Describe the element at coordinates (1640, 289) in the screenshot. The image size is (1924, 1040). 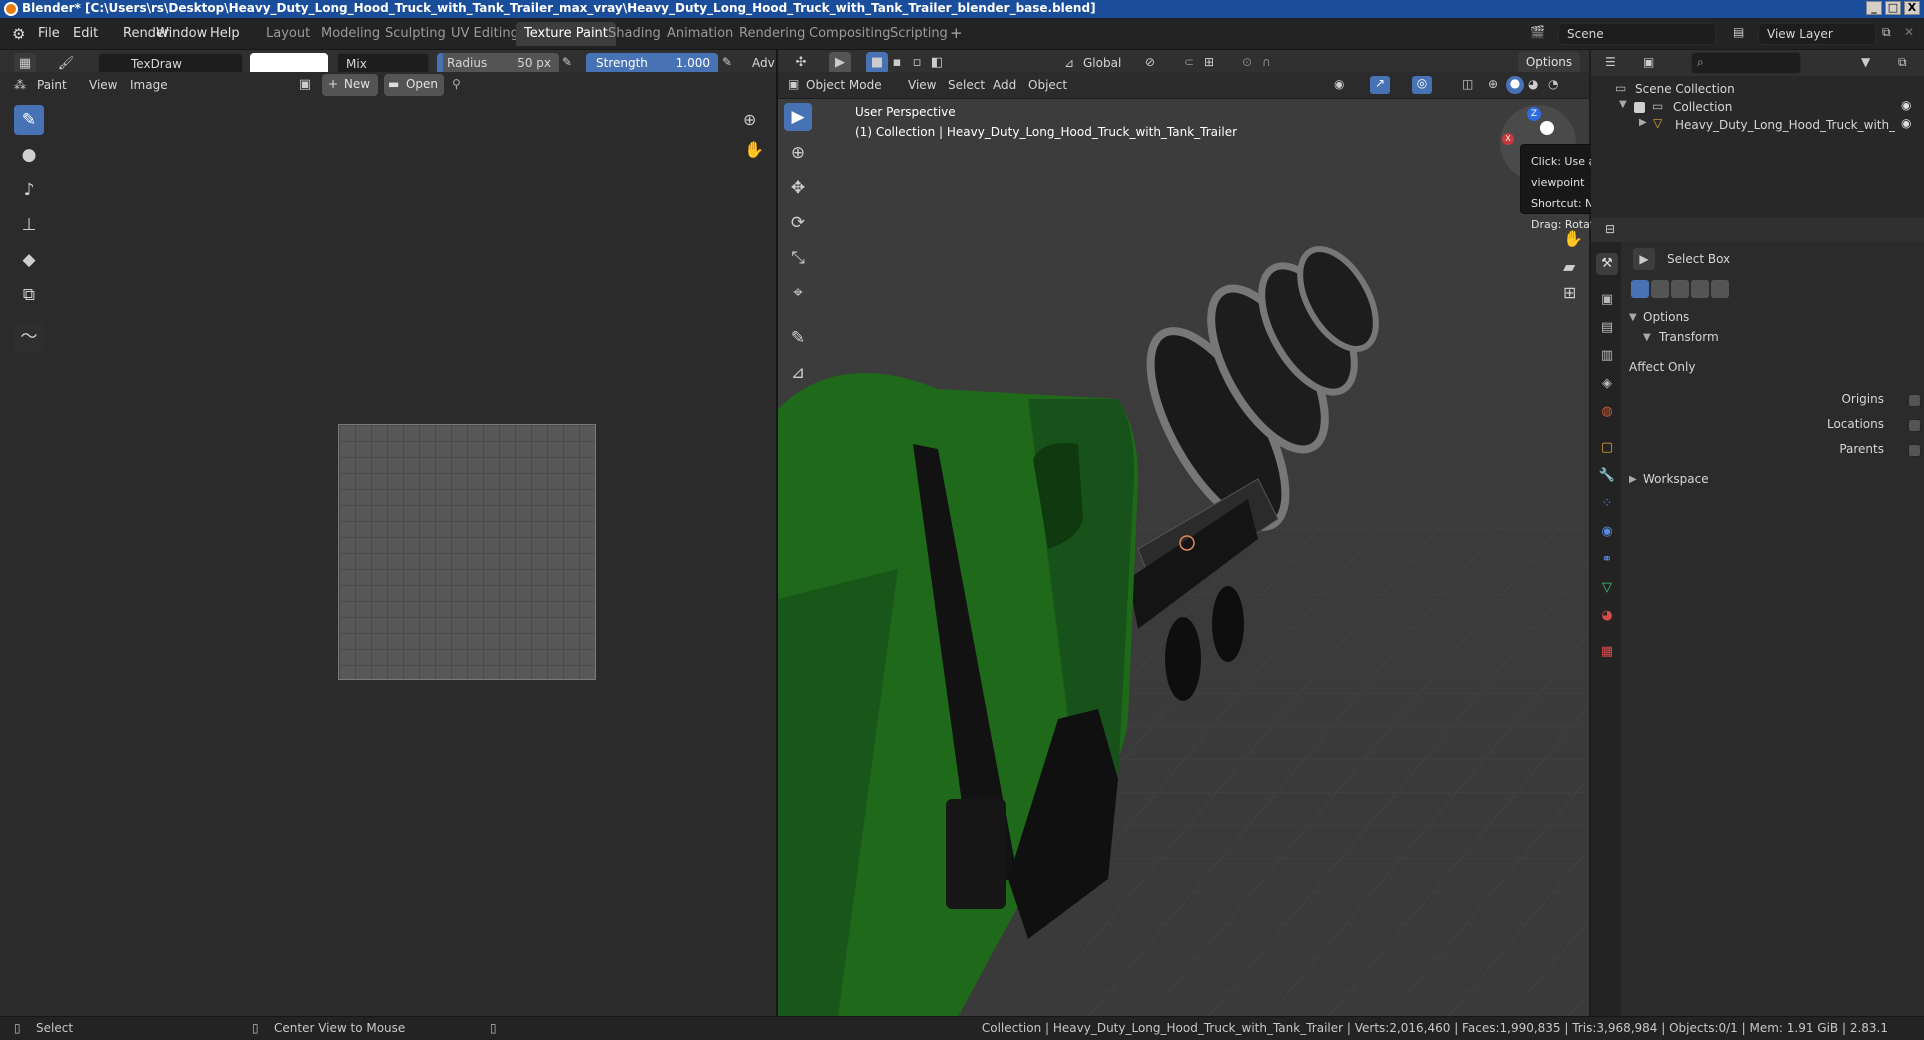
I see `mode-set-icon` at that location.